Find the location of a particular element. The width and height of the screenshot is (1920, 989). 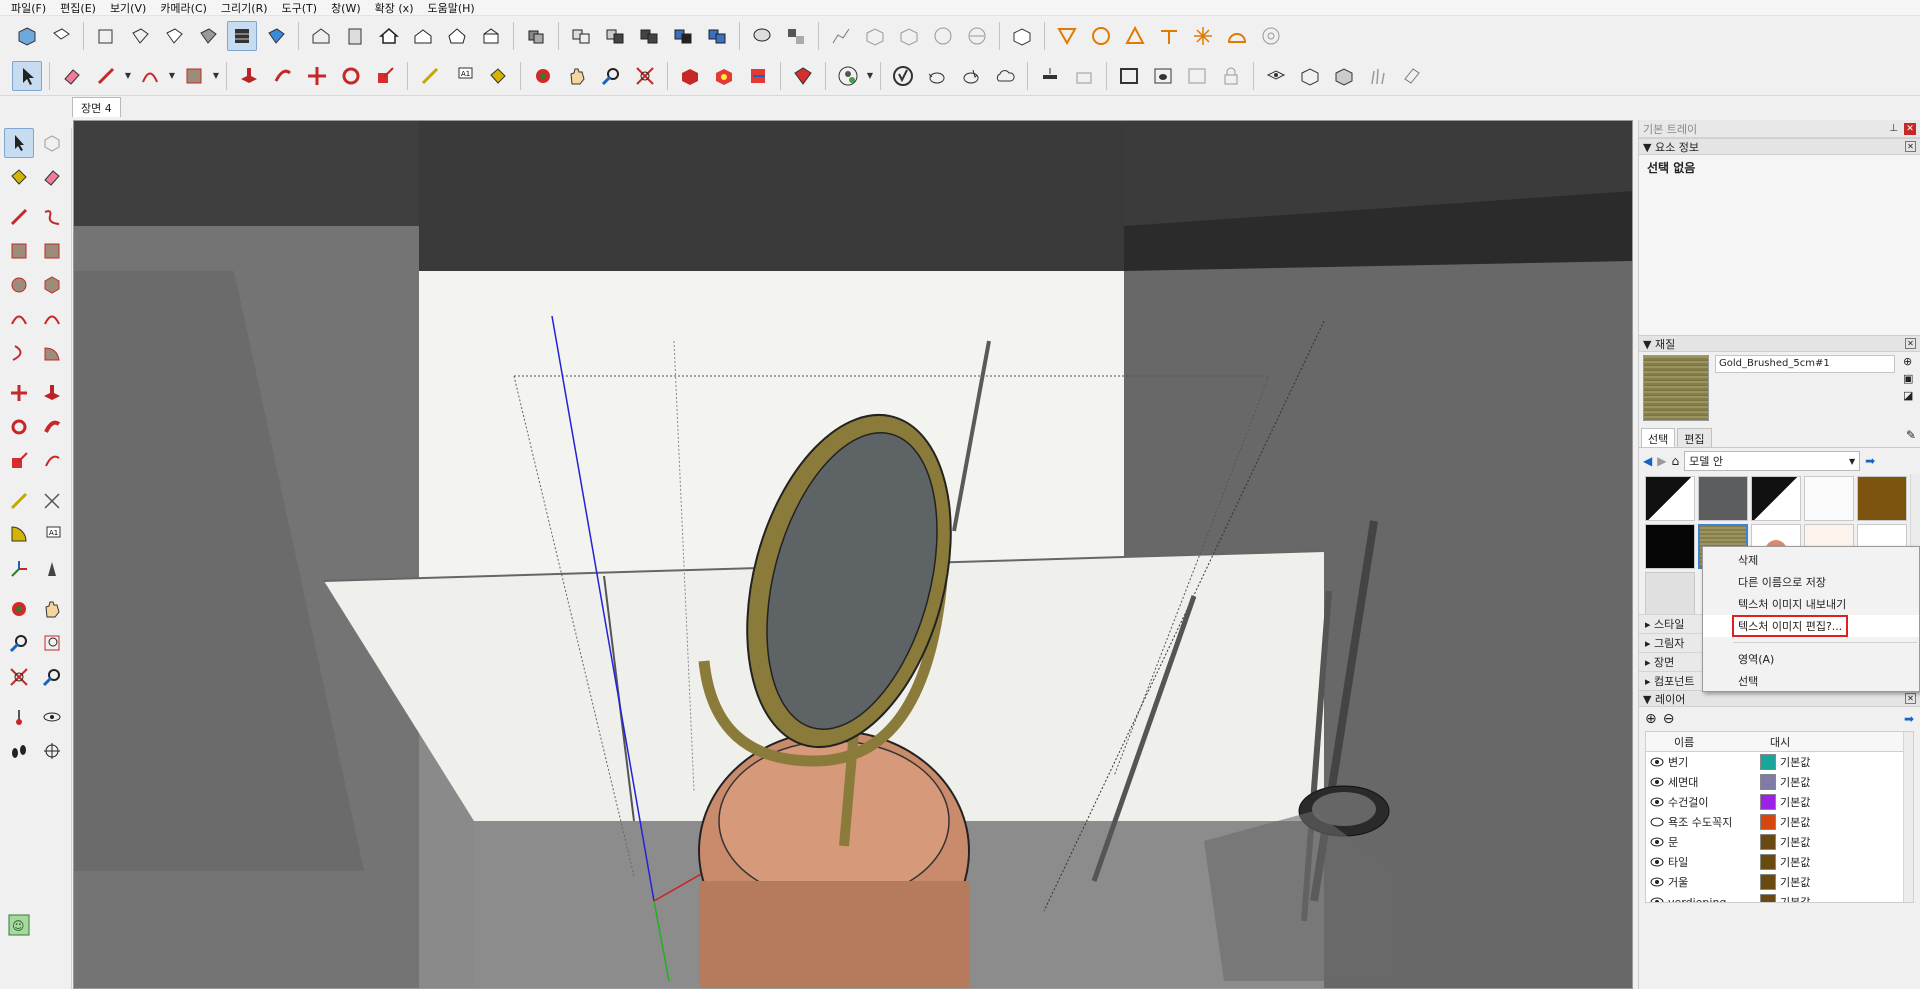

lock-icon is located at coordinates (1231, 76).